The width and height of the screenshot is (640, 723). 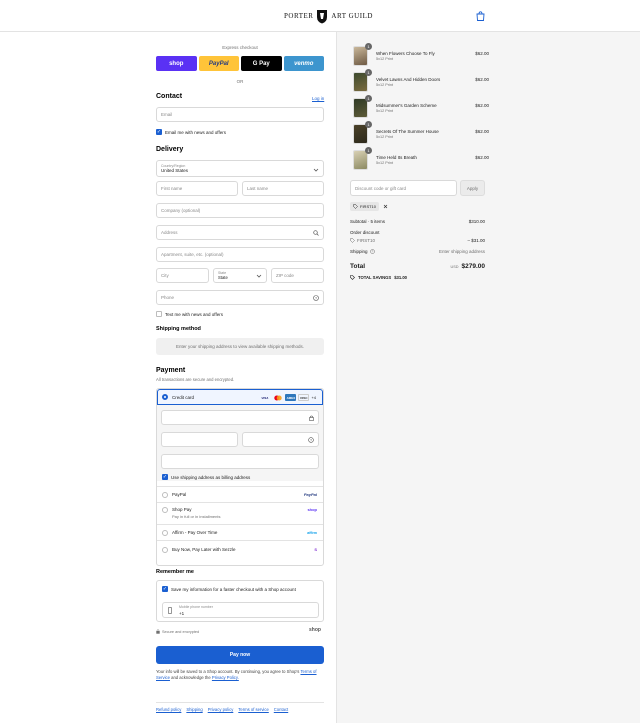 I want to click on item-name: Velvet Lawns And Hidden Doors, so click(x=408, y=79).